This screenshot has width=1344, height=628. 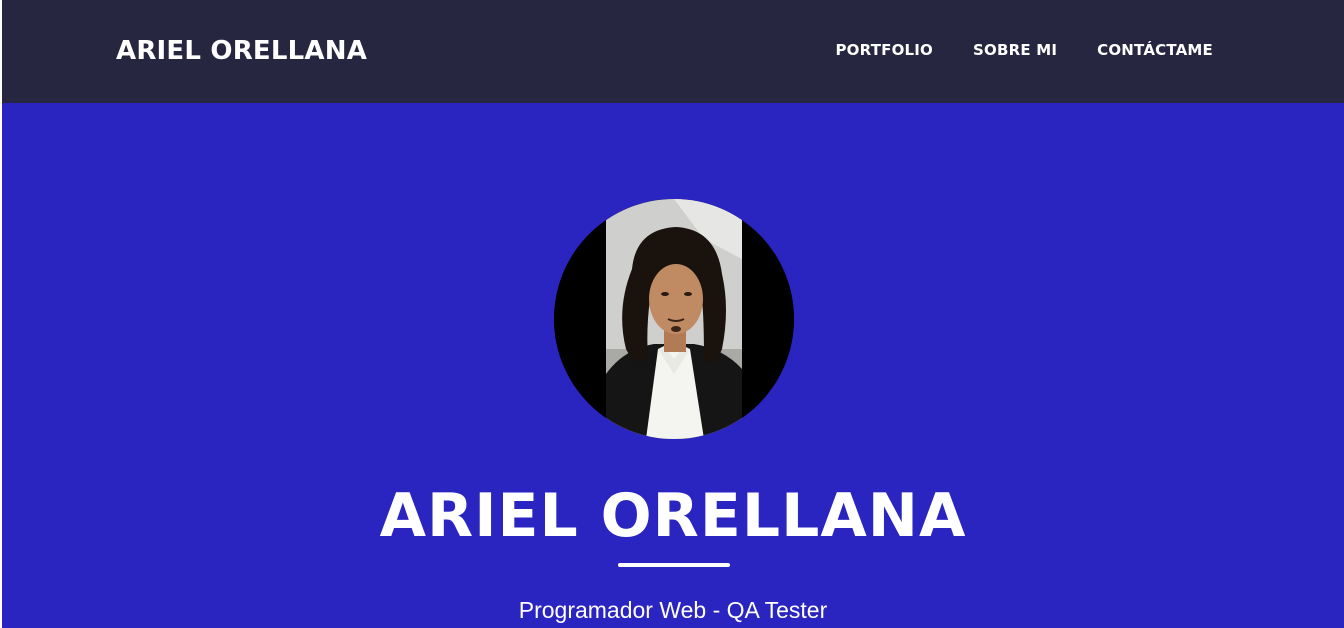 What do you see at coordinates (241, 51) in the screenshot?
I see `brand-link: ARIEL ORELLANA` at bounding box center [241, 51].